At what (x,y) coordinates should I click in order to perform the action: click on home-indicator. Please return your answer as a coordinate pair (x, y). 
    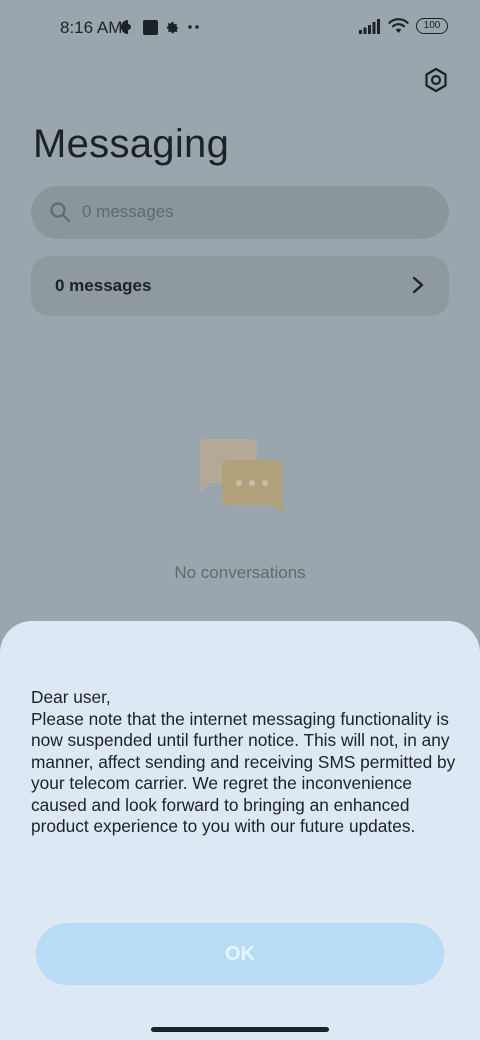
    Looking at the image, I should click on (240, 1029).